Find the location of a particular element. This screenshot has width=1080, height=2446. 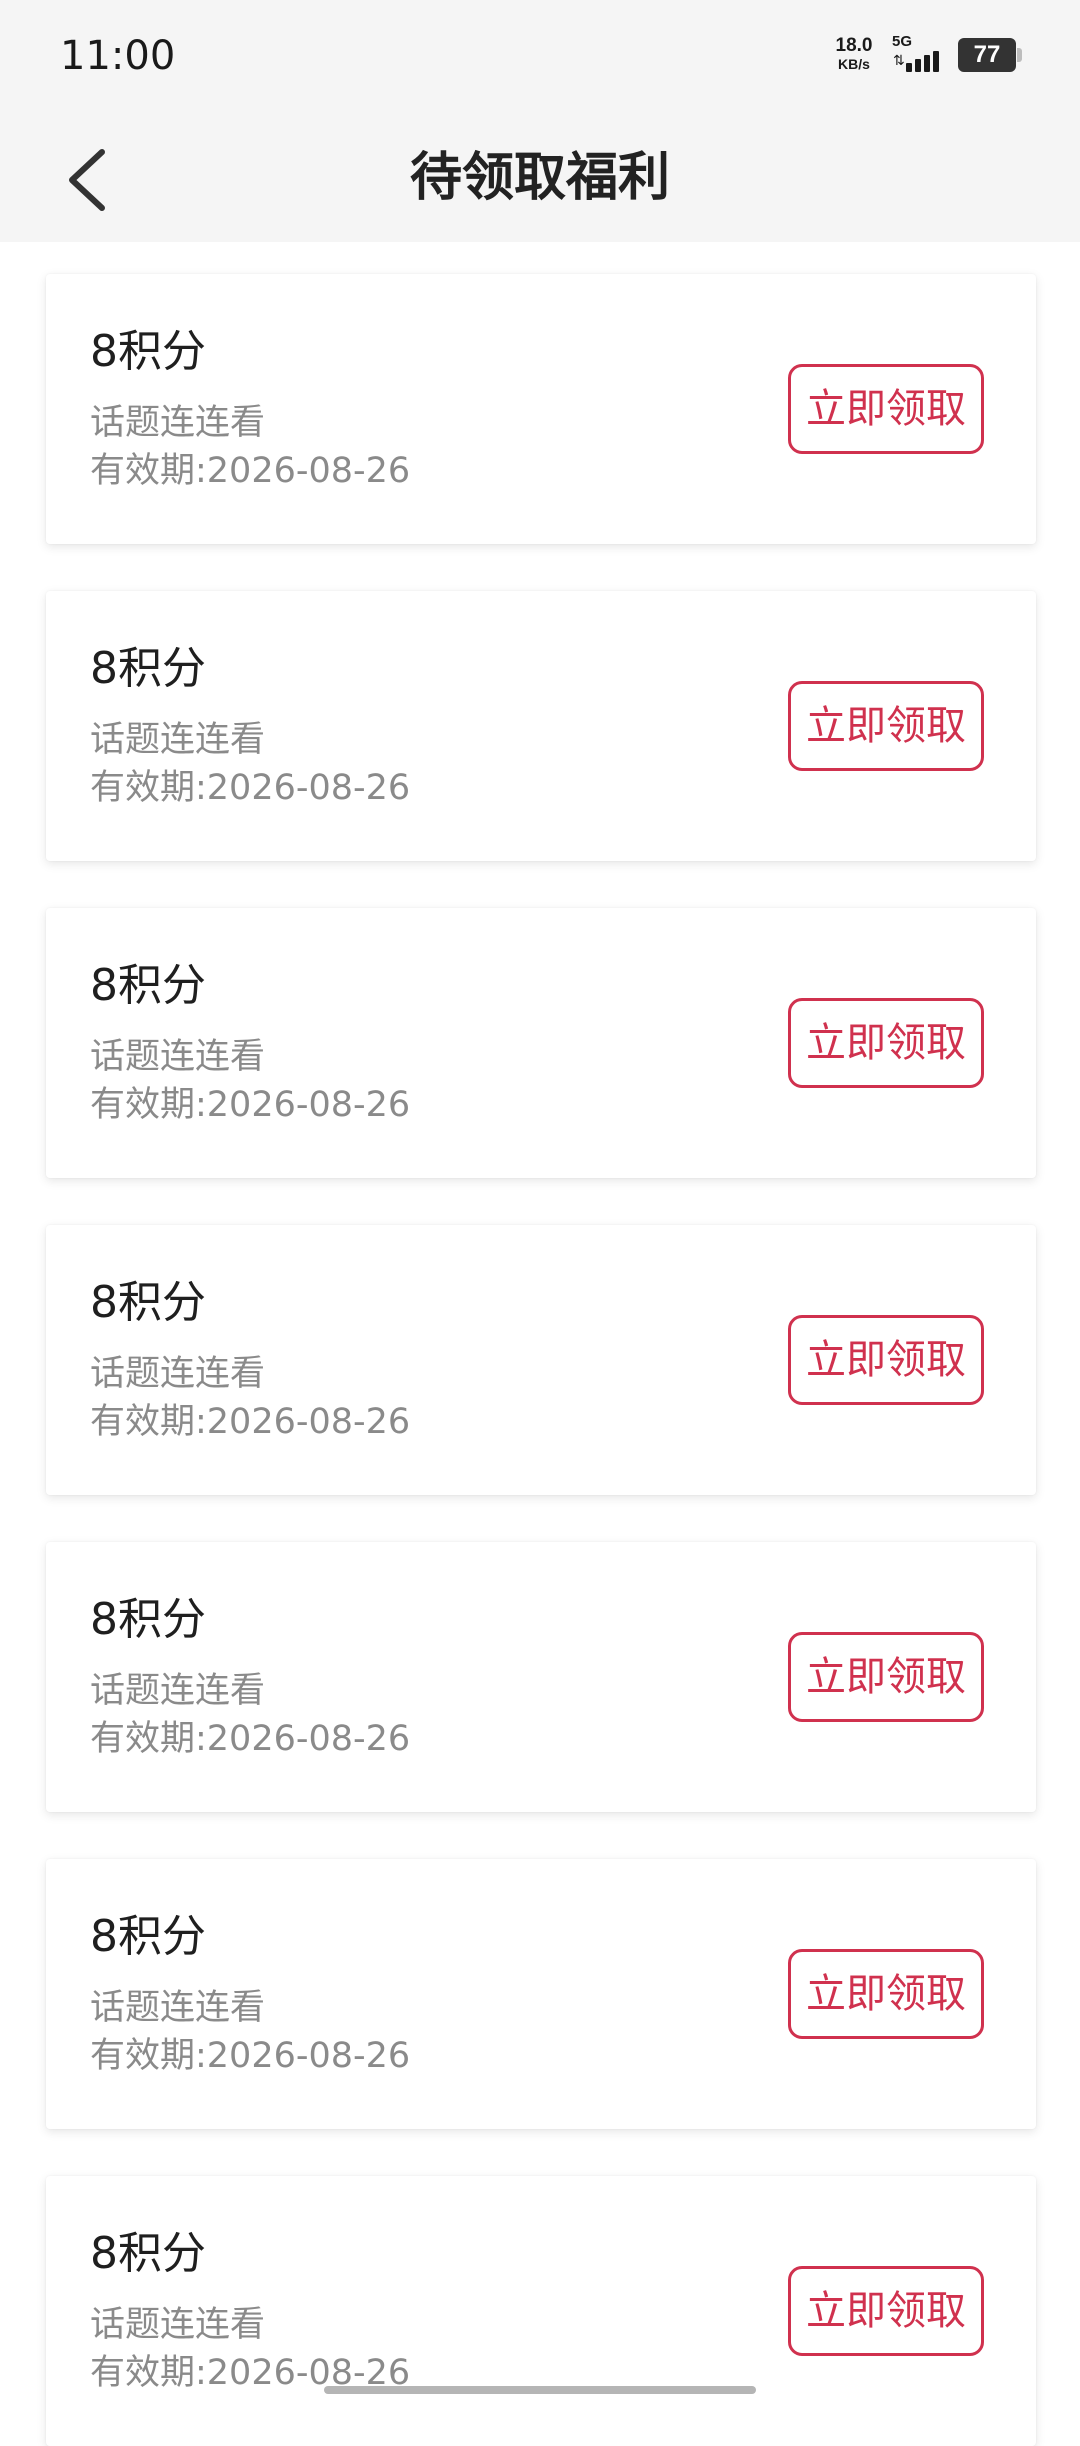

network-speed-unit: KB/s is located at coordinates (854, 64).